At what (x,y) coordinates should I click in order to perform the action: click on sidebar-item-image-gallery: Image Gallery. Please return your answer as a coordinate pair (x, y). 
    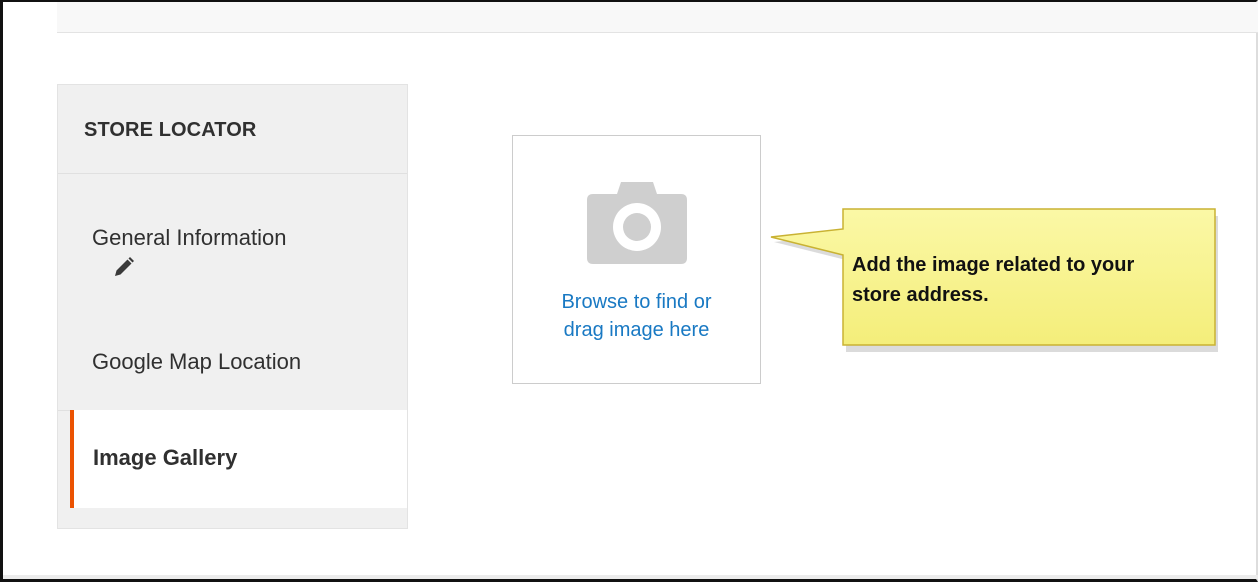
    Looking at the image, I should click on (238, 459).